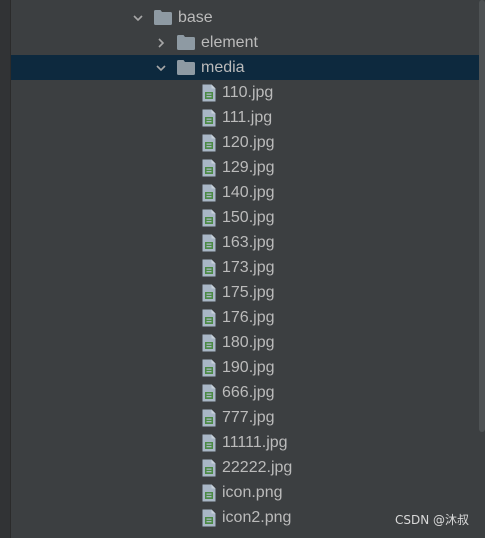  What do you see at coordinates (161, 43) in the screenshot?
I see `chevron-right-icon` at bounding box center [161, 43].